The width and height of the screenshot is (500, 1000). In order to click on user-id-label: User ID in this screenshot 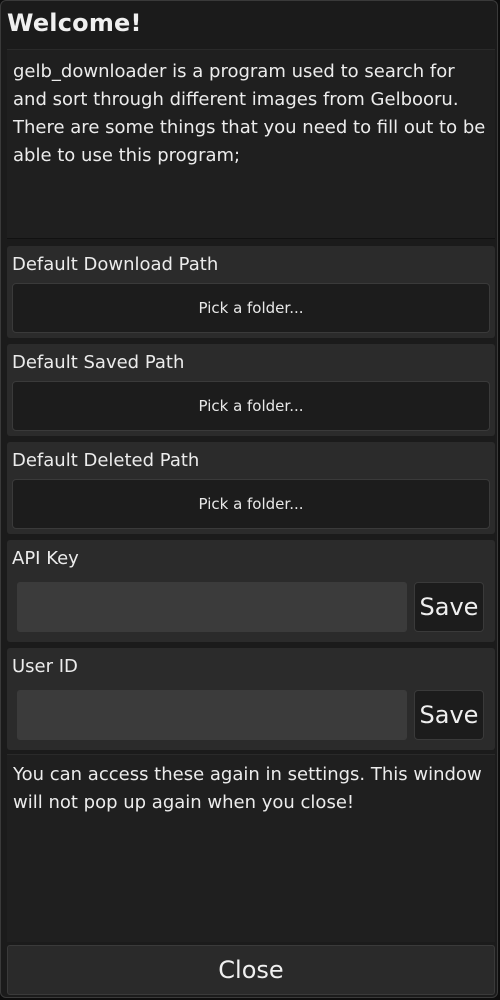, I will do `click(45, 666)`.